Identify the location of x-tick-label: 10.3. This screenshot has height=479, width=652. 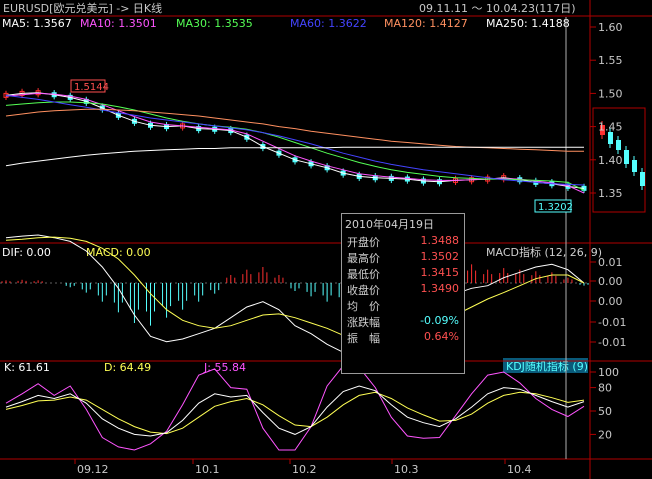
(406, 469).